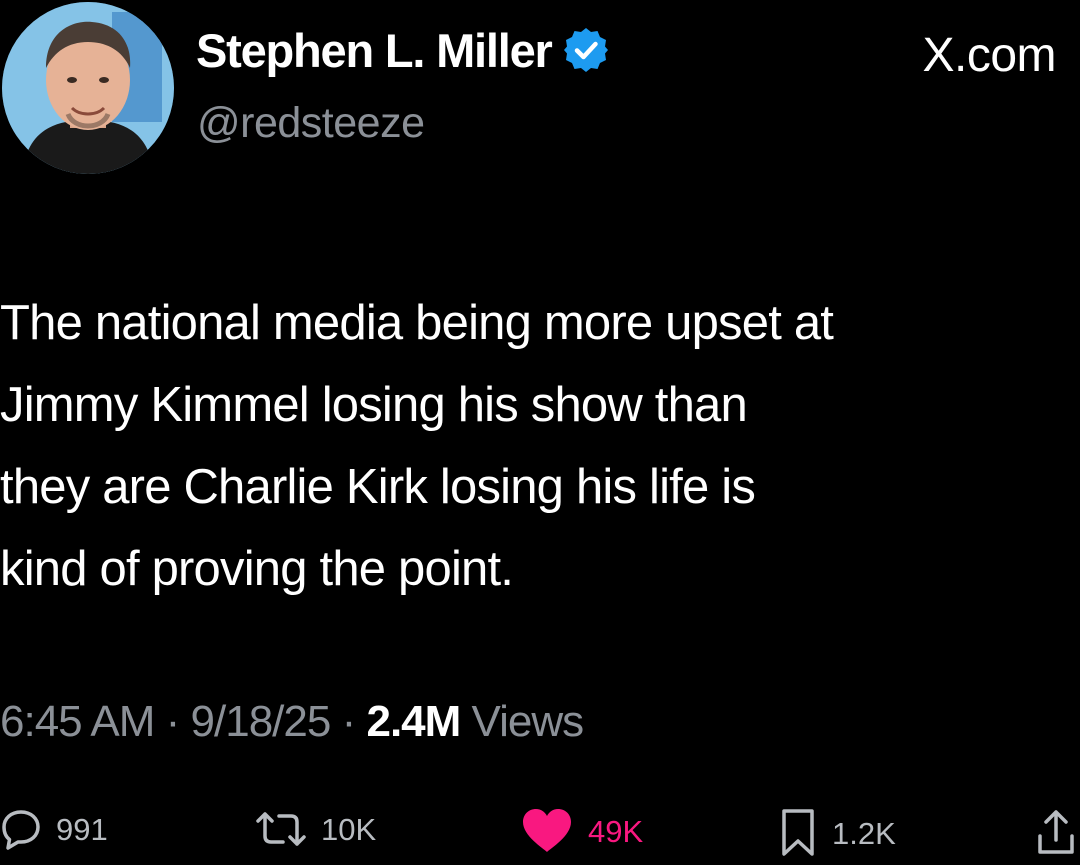 The image size is (1080, 865). What do you see at coordinates (522, 721) in the screenshot?
I see `views-label: Views` at bounding box center [522, 721].